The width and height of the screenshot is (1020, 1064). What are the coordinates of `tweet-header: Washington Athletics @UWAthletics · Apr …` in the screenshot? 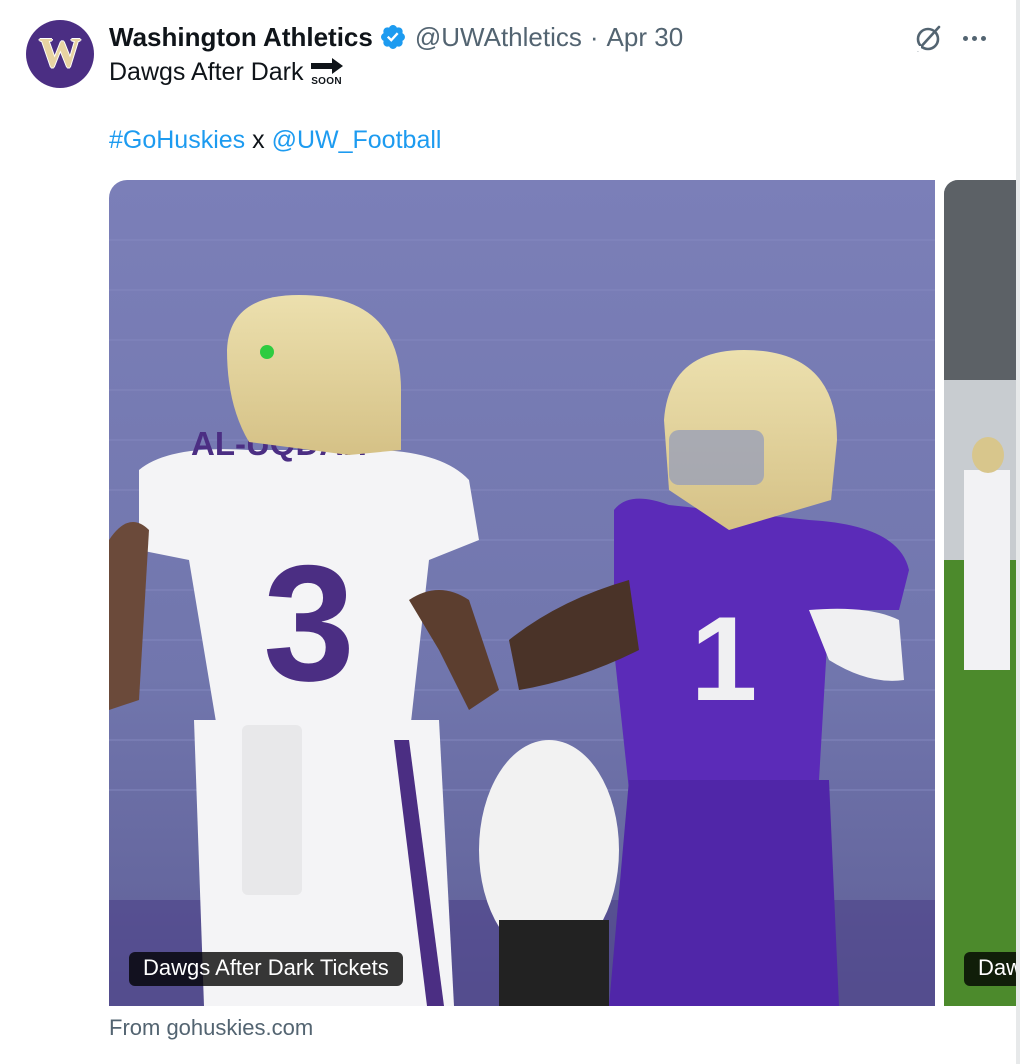 It's located at (396, 37).